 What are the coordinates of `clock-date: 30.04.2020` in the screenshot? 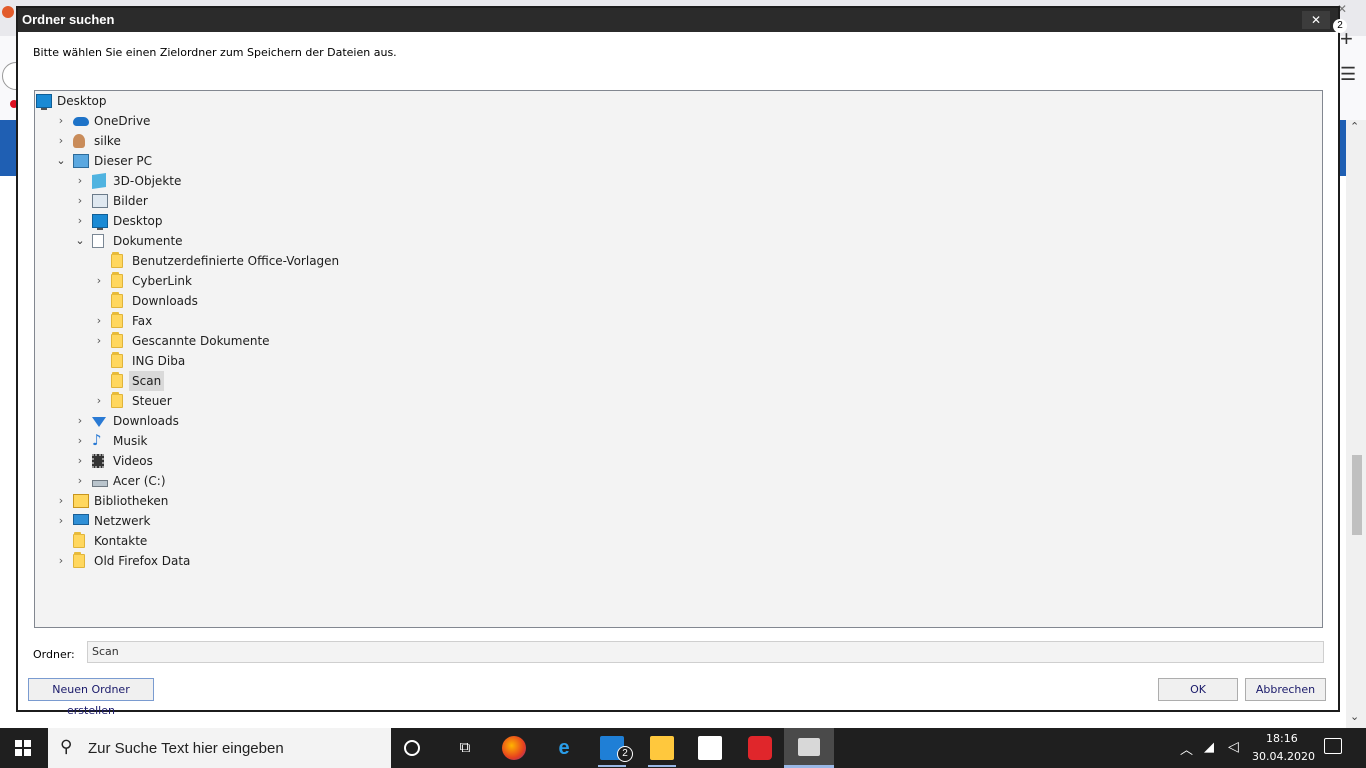 It's located at (1283, 756).